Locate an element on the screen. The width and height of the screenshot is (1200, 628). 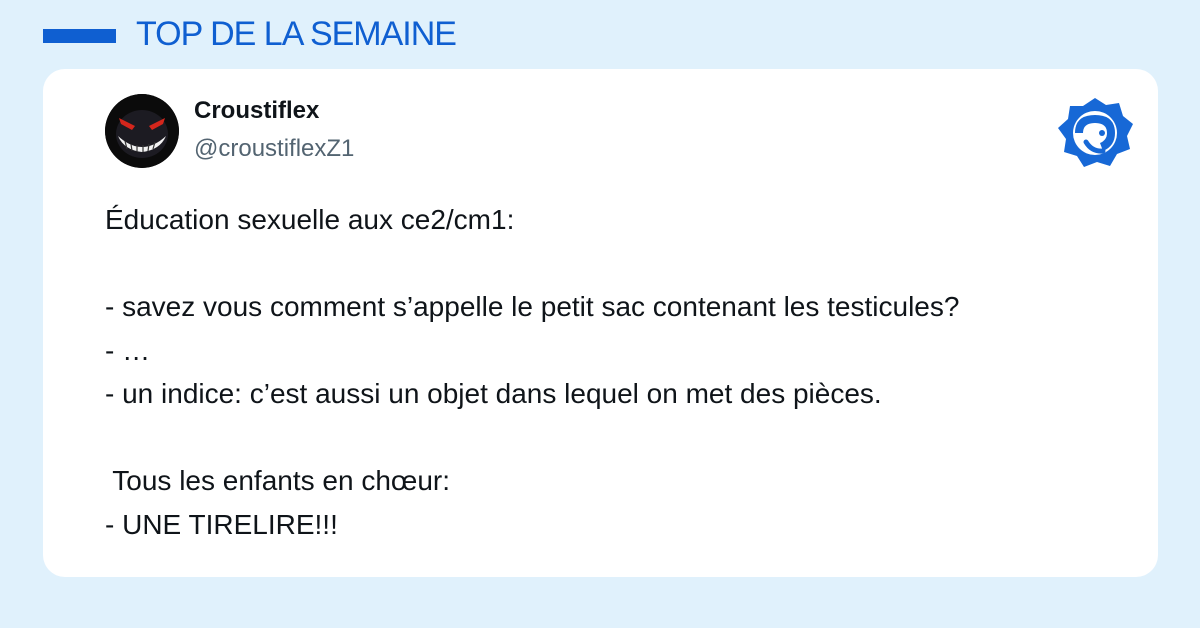
author-handle: @croustiflexZ1 is located at coordinates (274, 149).